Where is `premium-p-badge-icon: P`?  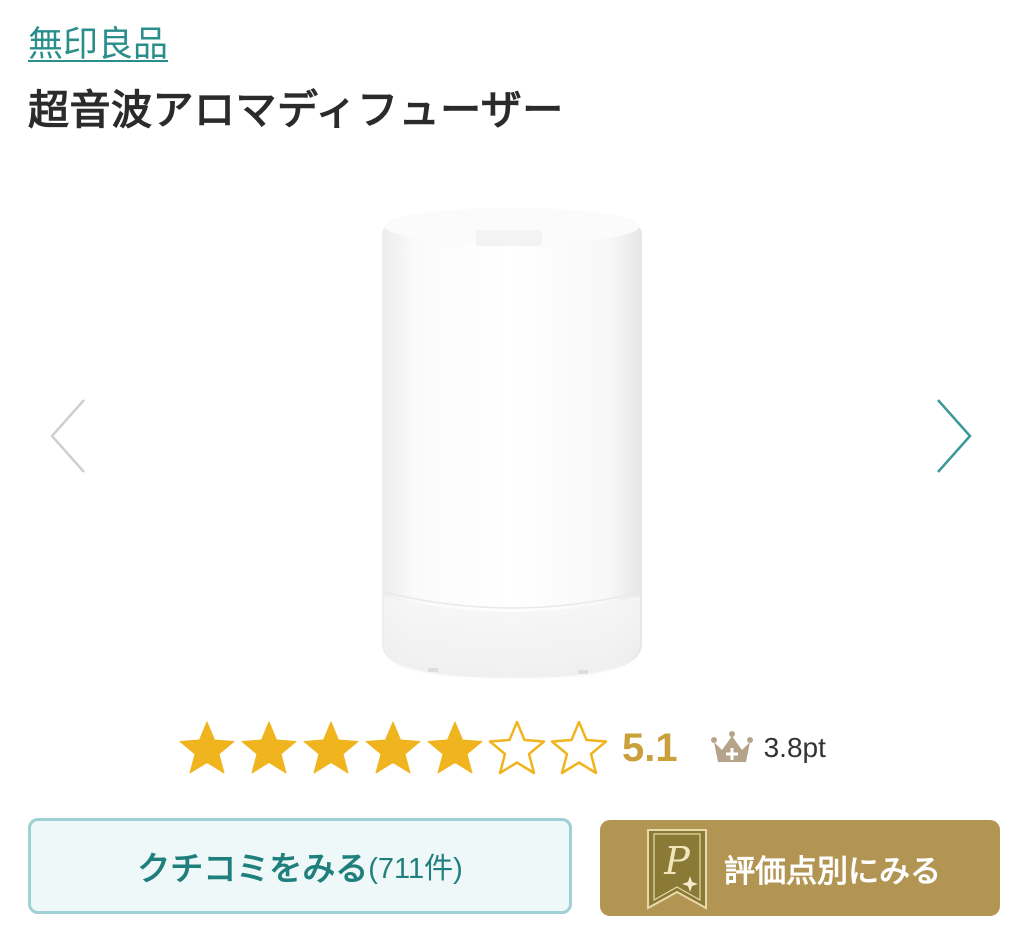 premium-p-badge-icon: P is located at coordinates (677, 869).